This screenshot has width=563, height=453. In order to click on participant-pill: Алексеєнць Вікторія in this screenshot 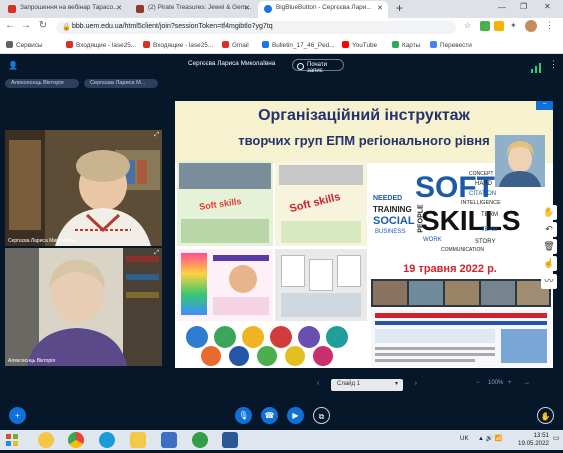, I will do `click(42, 83)`.